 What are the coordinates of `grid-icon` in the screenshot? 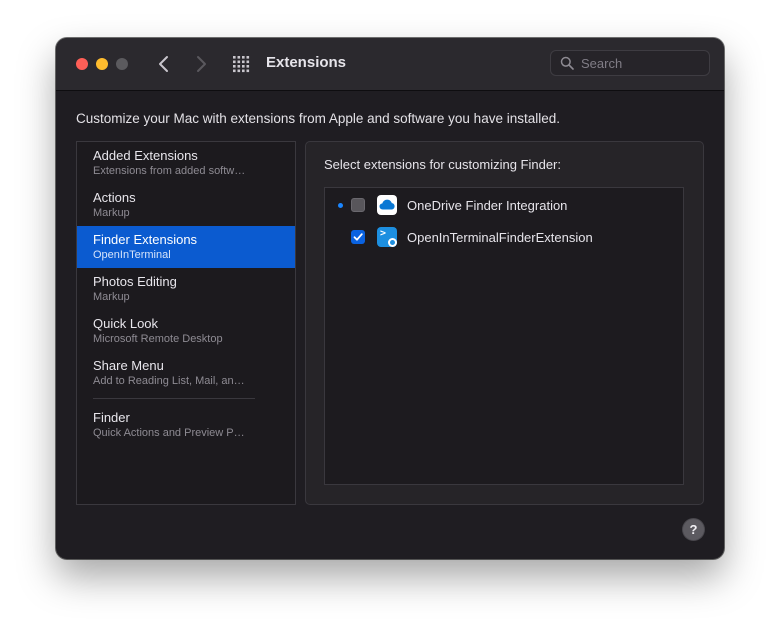 It's located at (241, 64).